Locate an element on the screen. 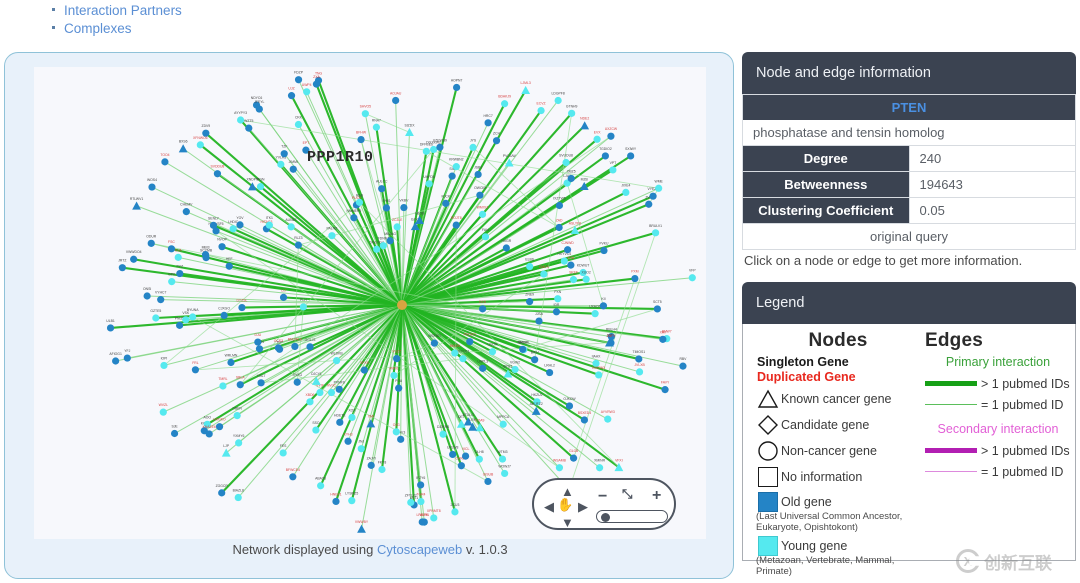  nav-link-interaction-partners: Interaction Partners is located at coordinates (123, 10).